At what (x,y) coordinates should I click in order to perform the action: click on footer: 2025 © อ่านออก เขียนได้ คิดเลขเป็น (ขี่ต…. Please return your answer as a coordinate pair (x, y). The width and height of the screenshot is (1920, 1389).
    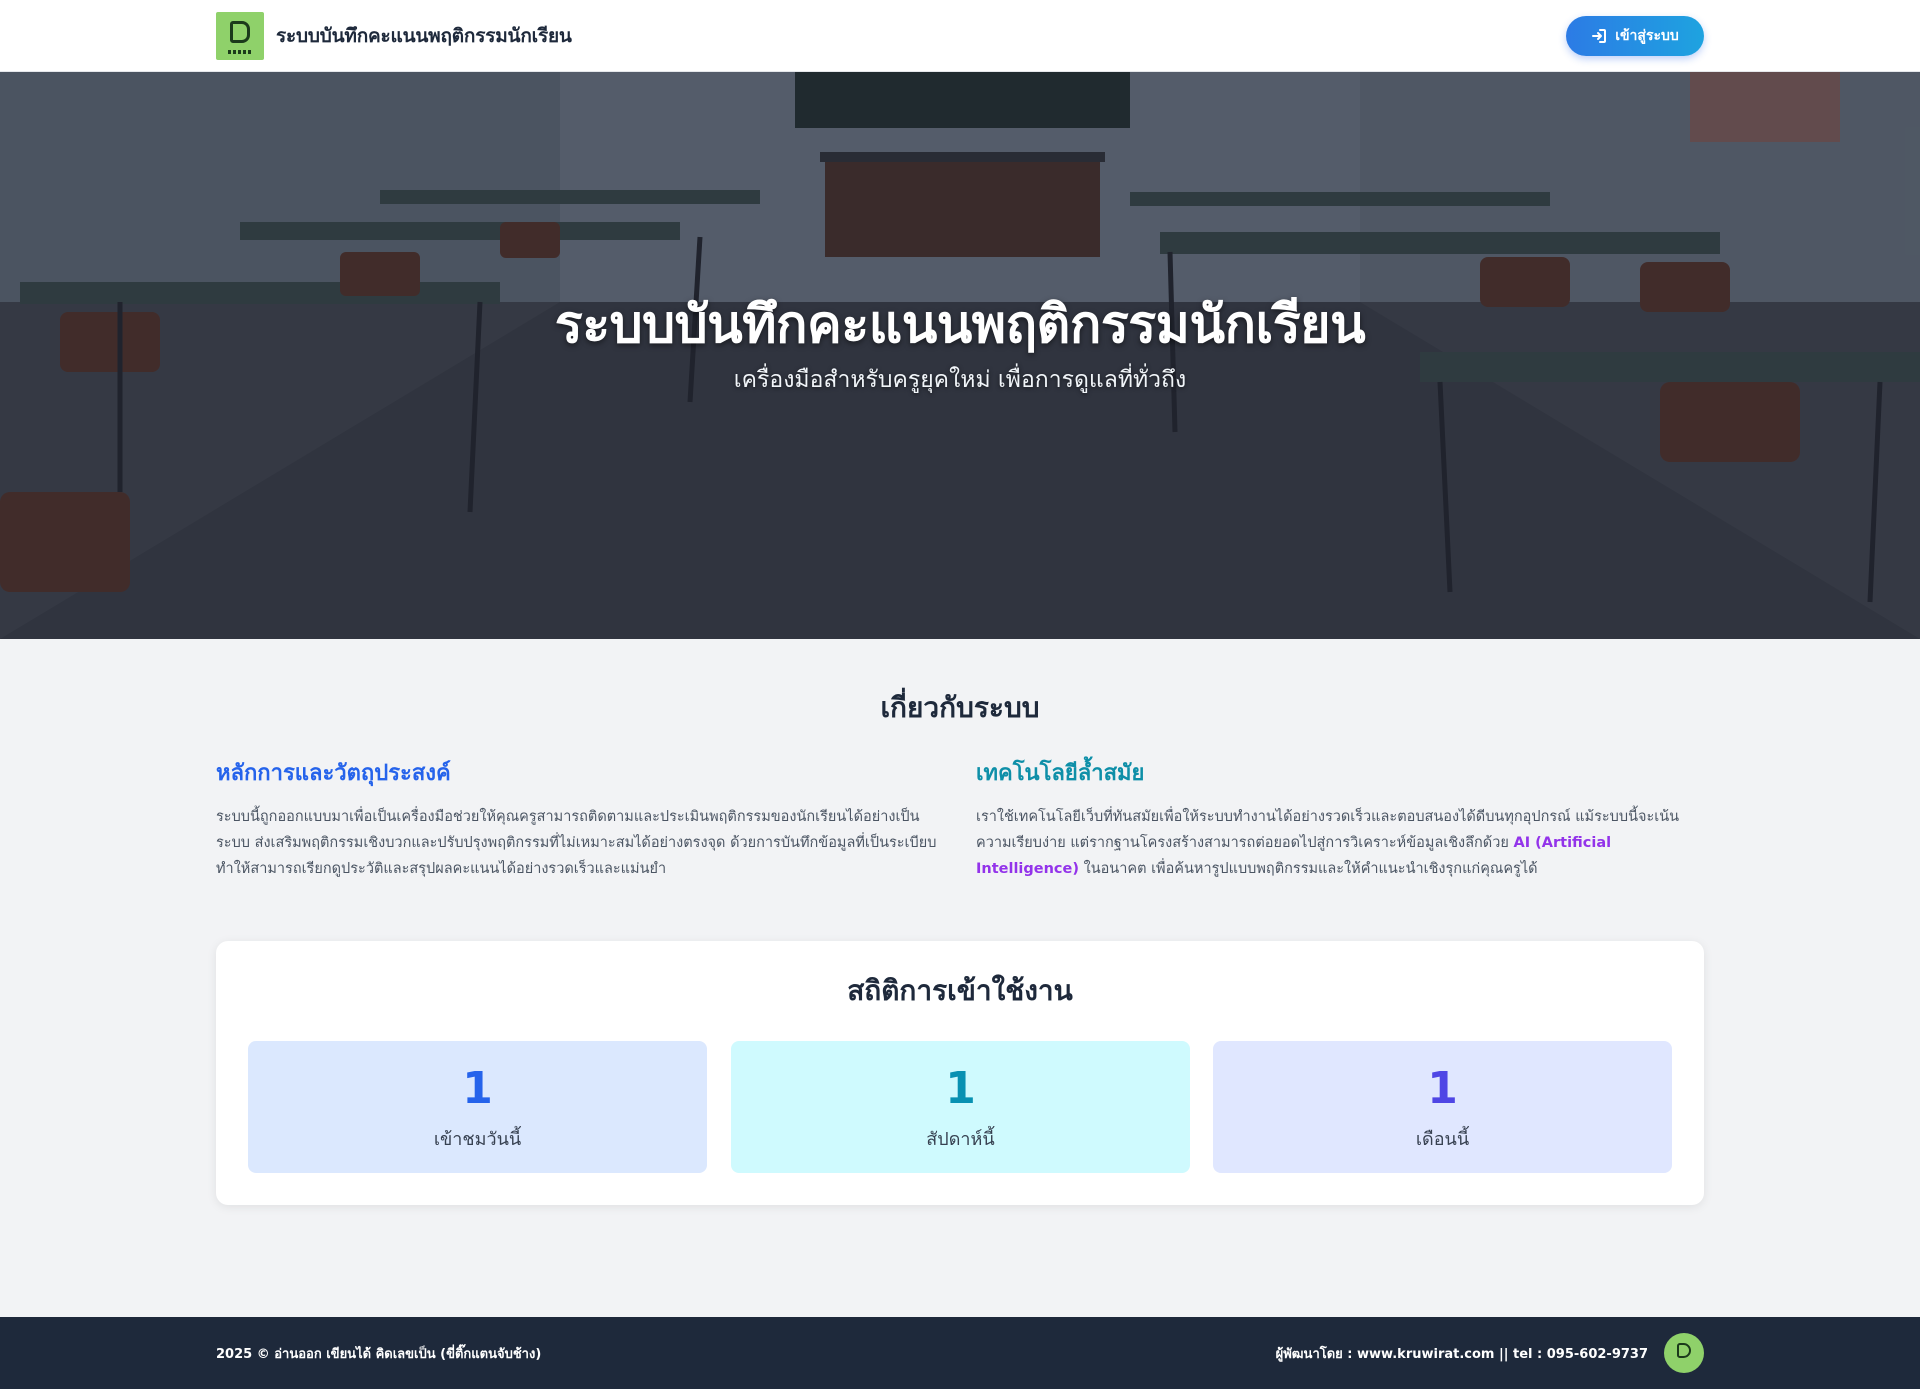
    Looking at the image, I should click on (960, 1353).